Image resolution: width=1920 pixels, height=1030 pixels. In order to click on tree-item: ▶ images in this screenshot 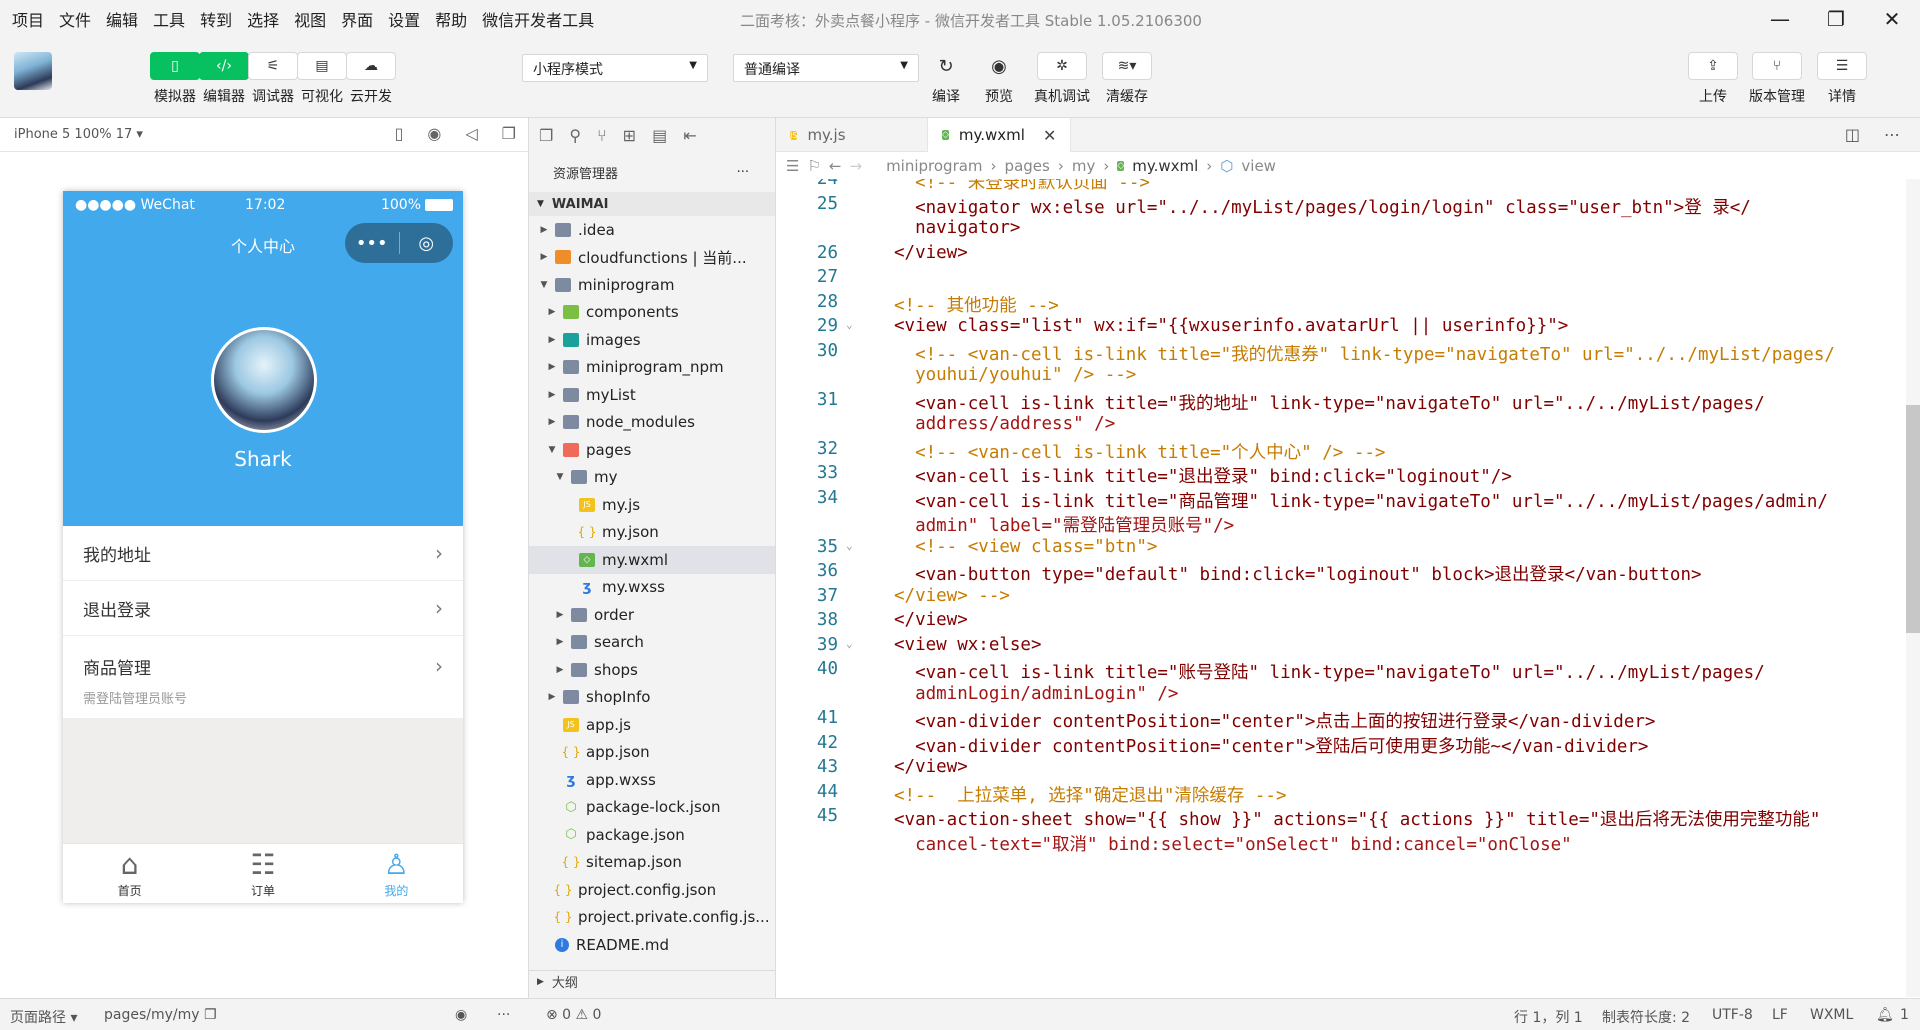, I will do `click(652, 340)`.